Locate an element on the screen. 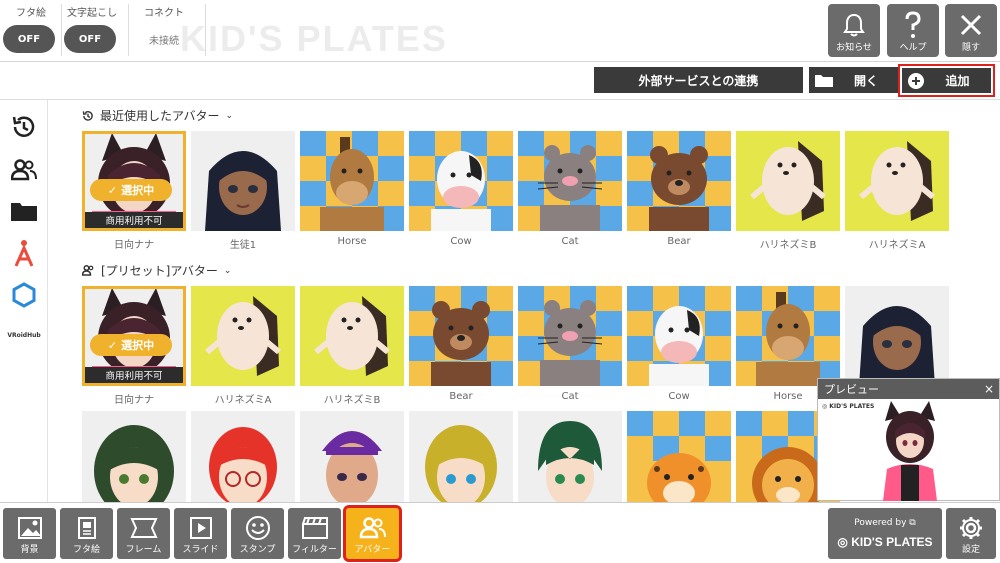 The height and width of the screenshot is (563, 1000). notifications-button: お知らせ is located at coordinates (854, 30).